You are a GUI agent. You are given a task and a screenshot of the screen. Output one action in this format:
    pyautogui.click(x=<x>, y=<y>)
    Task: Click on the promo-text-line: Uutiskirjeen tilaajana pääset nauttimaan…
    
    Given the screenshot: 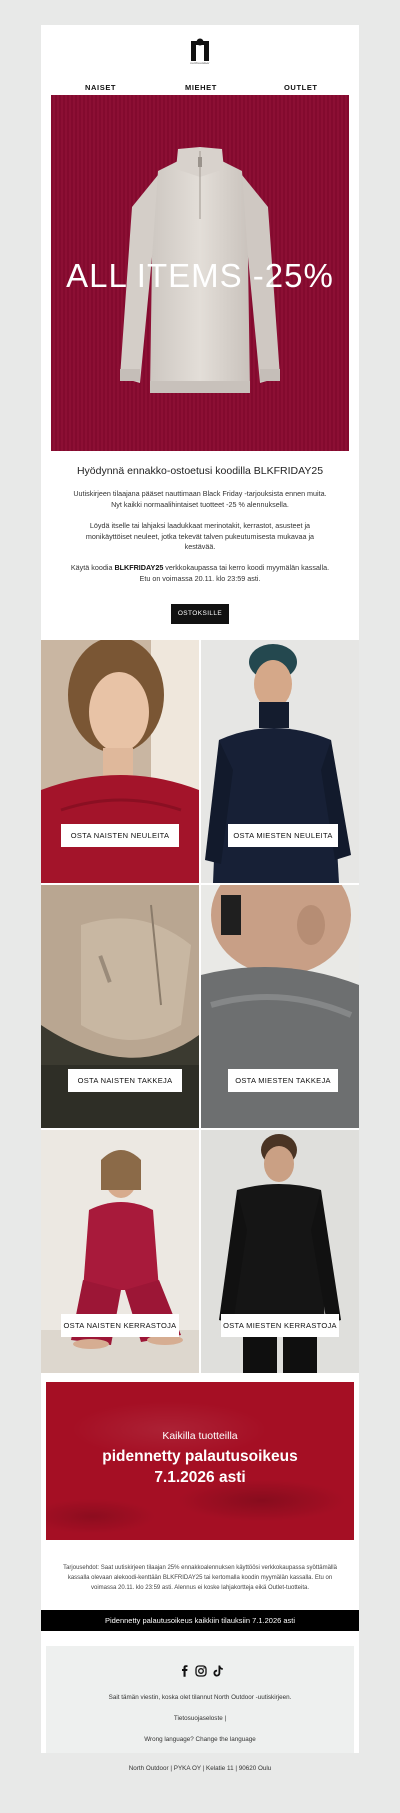 What is the action you would take?
    pyautogui.click(x=200, y=493)
    